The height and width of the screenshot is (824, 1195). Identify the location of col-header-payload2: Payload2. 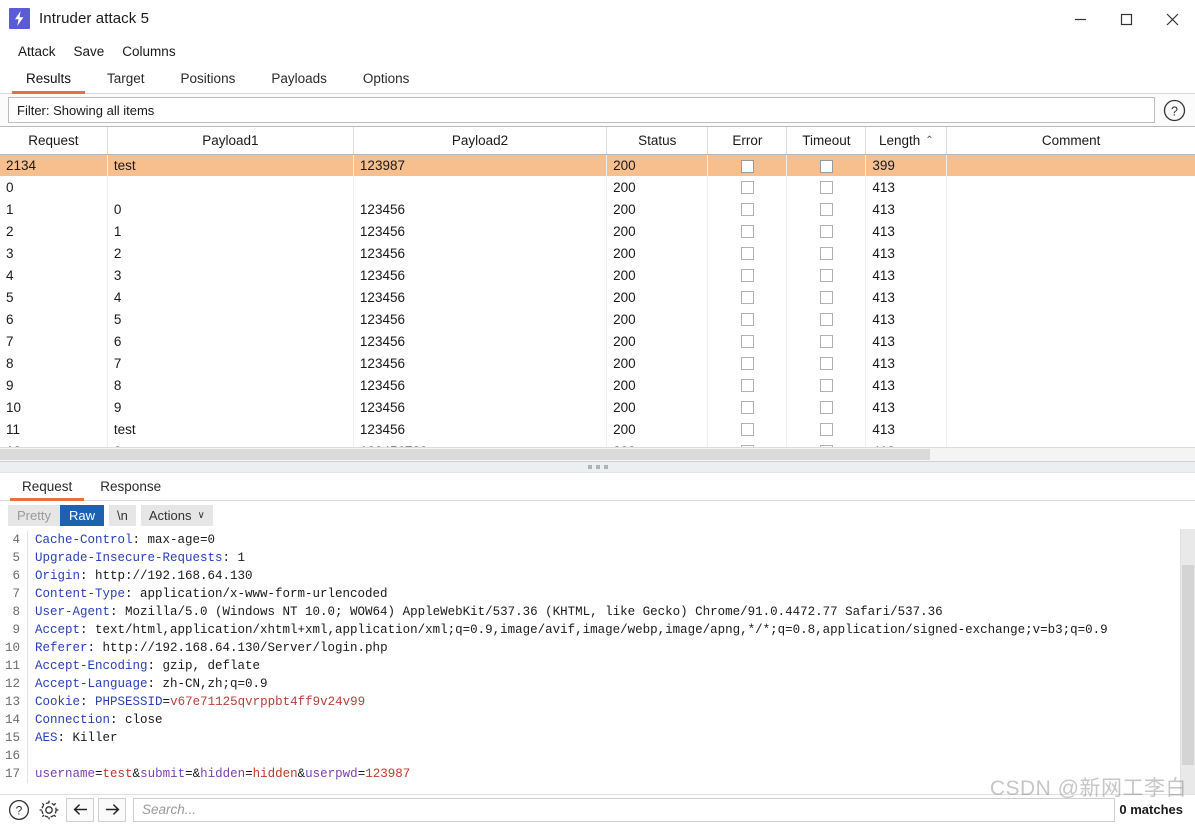
(480, 141).